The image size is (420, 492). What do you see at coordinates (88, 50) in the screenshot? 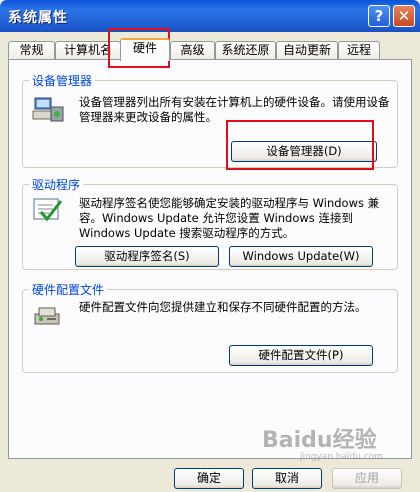
I see `tab-computer-name: 计算机名` at bounding box center [88, 50].